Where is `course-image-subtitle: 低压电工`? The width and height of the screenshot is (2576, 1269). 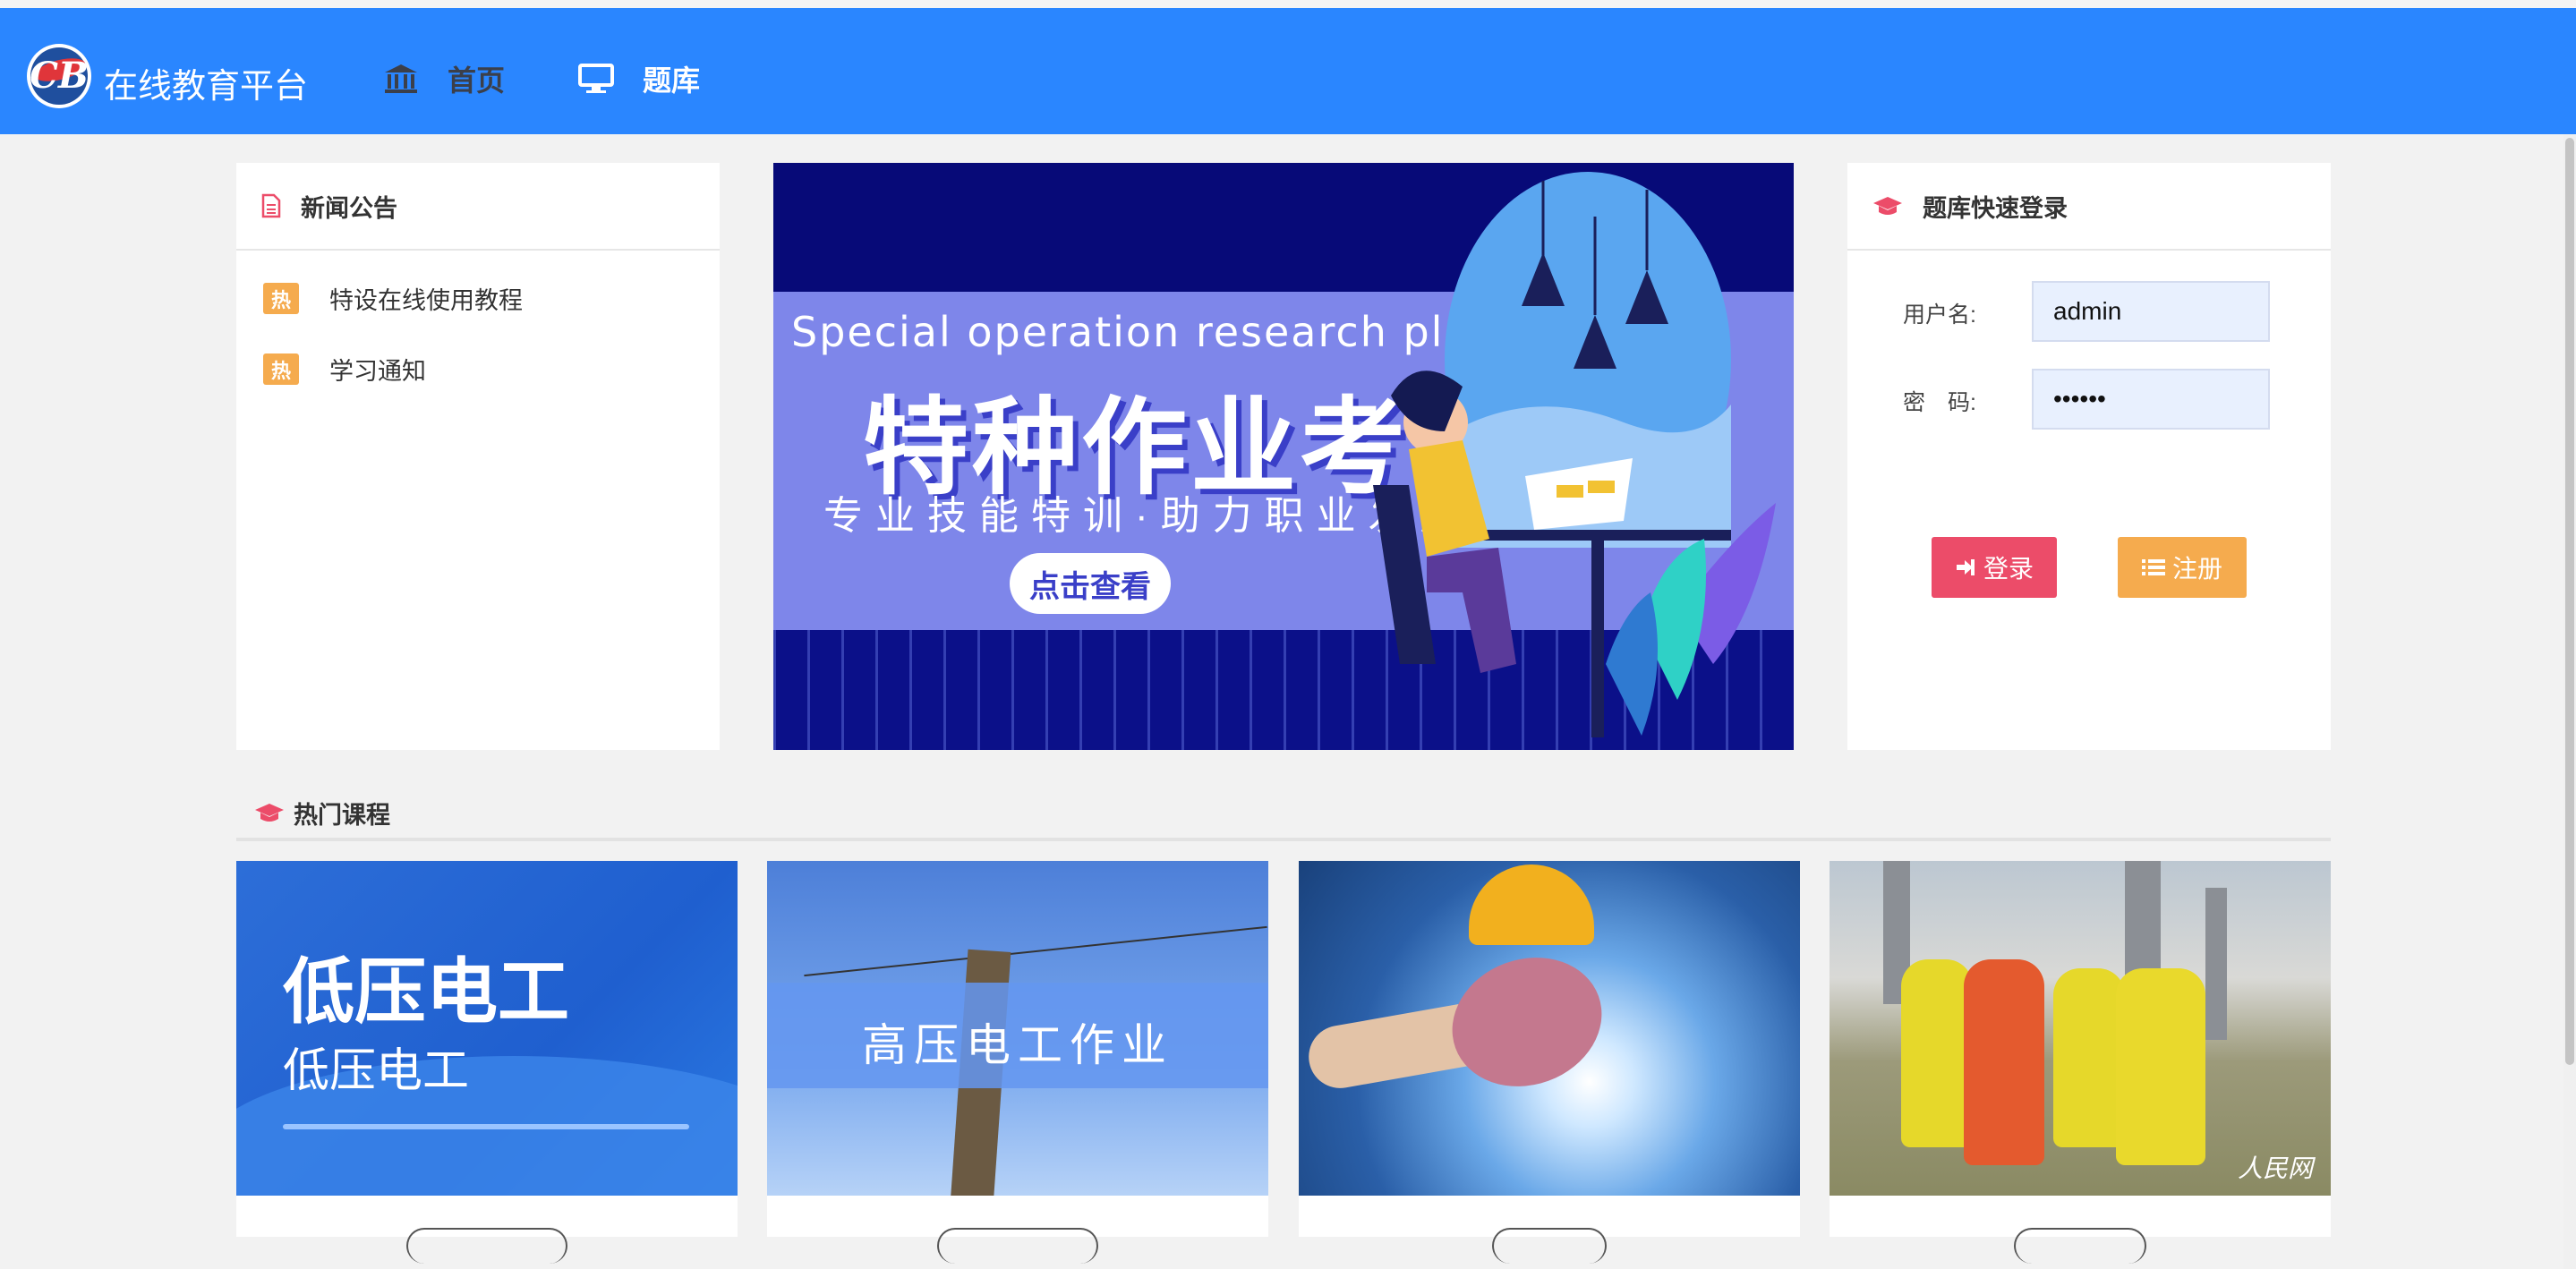
course-image-subtitle: 低压电工 is located at coordinates (376, 1071).